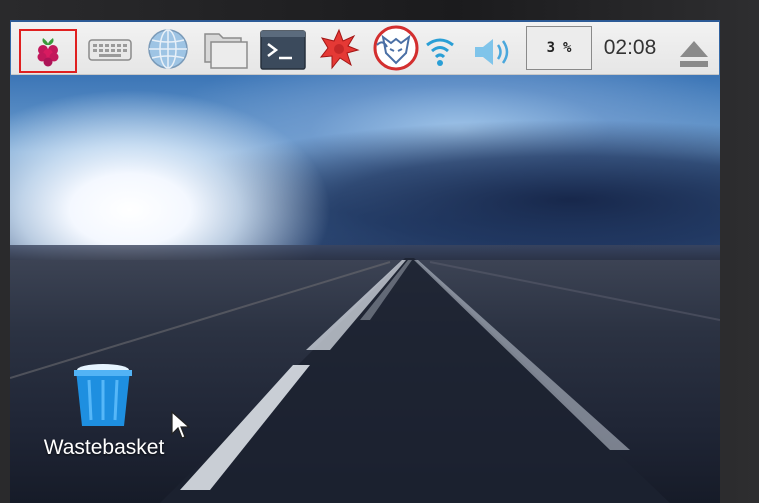  What do you see at coordinates (104, 447) in the screenshot?
I see `desktop-icon-label: Wastebasket` at bounding box center [104, 447].